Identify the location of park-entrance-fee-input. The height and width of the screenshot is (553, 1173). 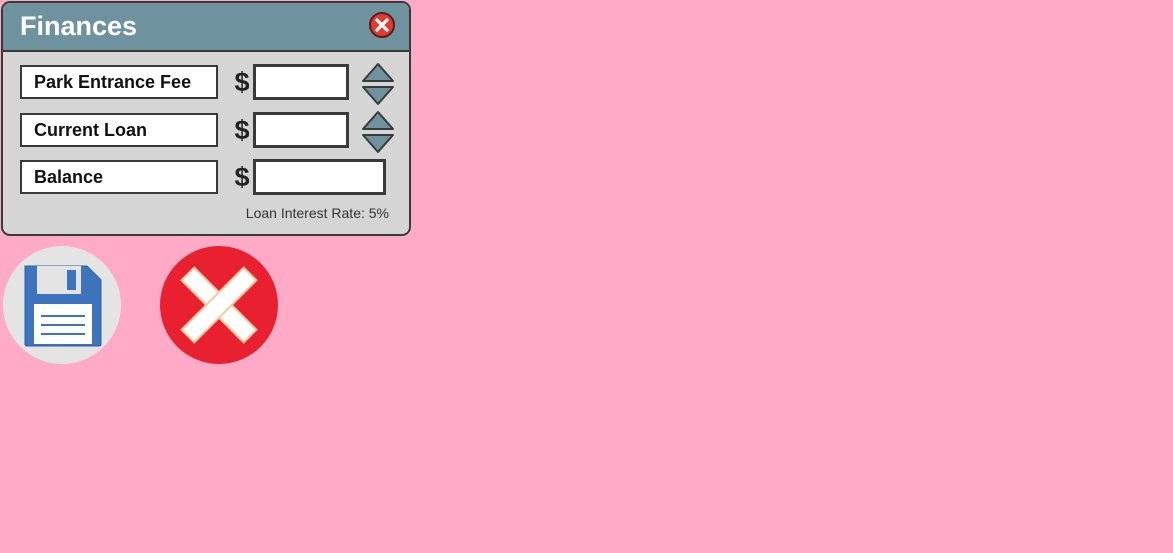
(301, 82).